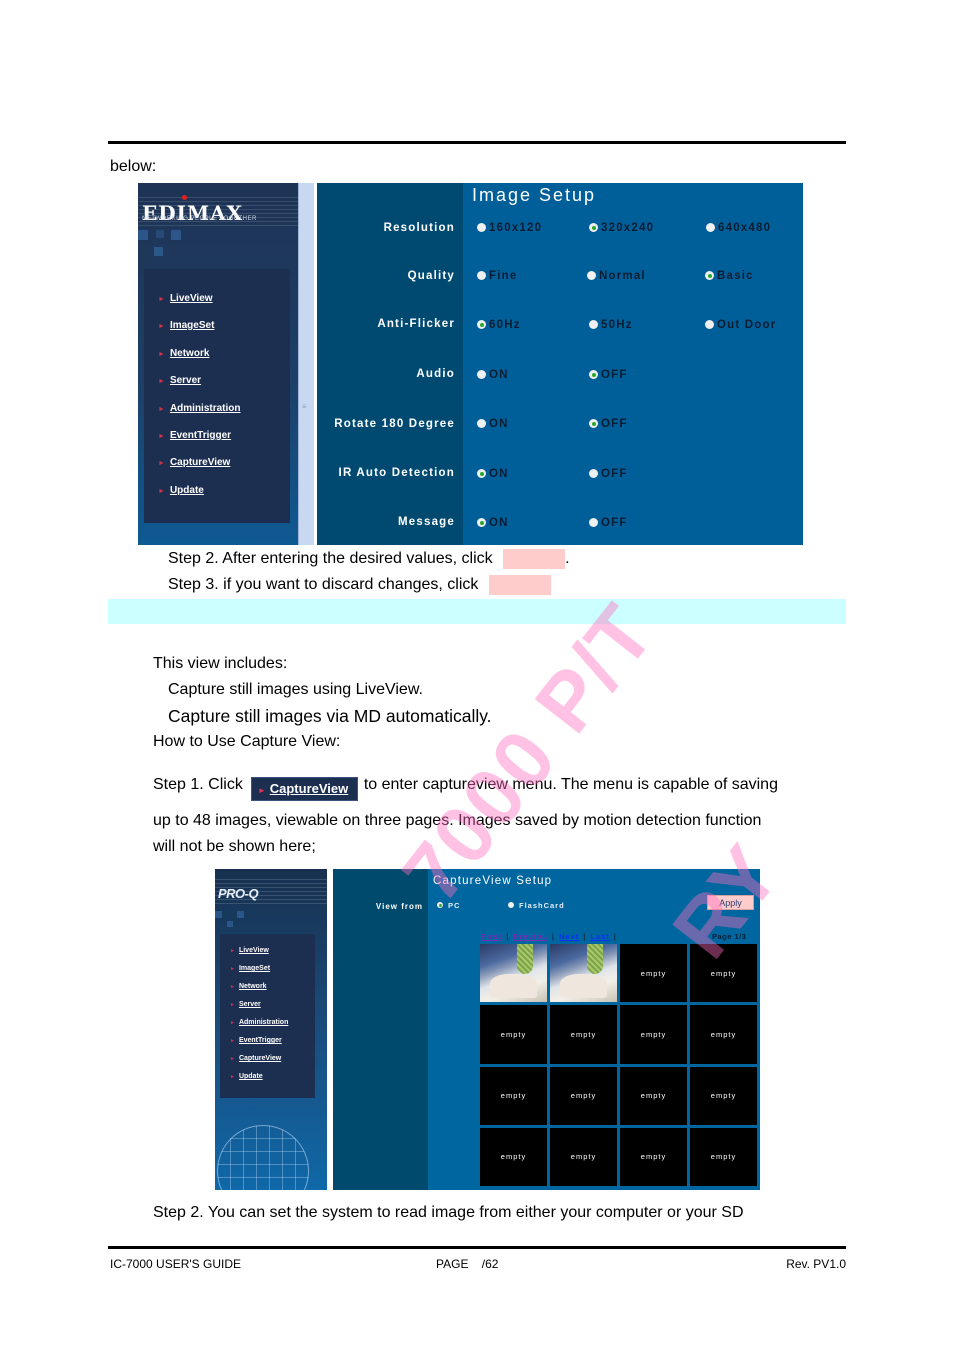 This screenshot has width=954, height=1350. I want to click on radio-resolution-320x240: 320x240, so click(621, 228).